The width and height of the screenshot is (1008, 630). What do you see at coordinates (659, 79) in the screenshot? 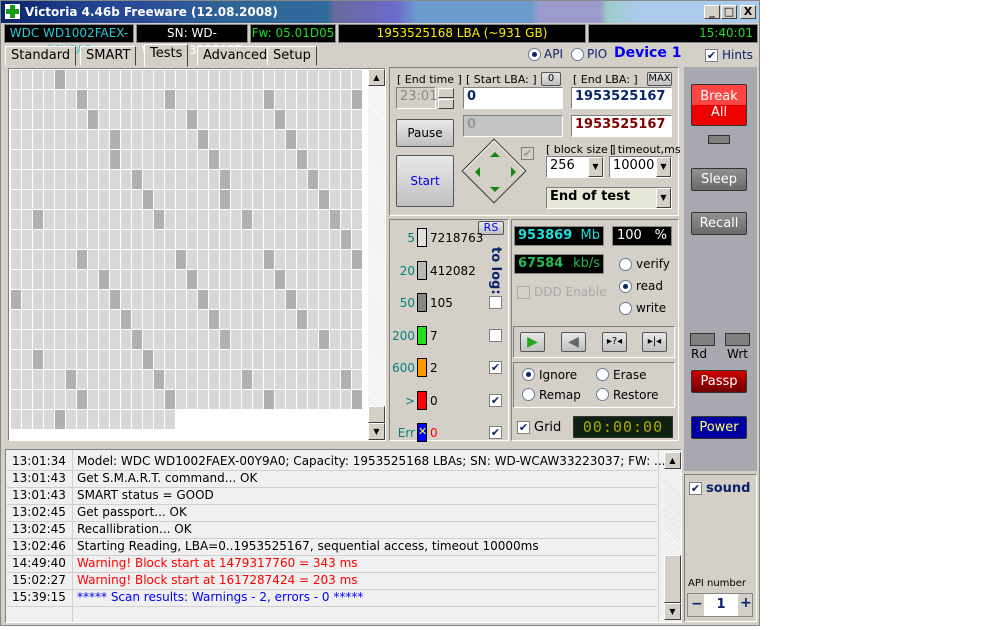
I see `end-lba-max-button: MAX` at bounding box center [659, 79].